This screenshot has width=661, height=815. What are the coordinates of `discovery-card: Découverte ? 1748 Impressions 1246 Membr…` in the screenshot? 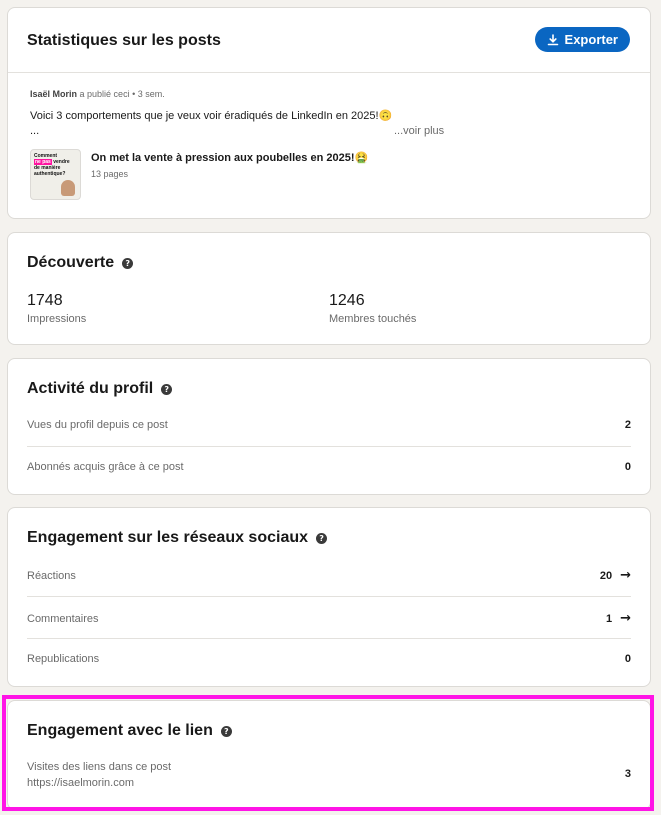 It's located at (329, 288).